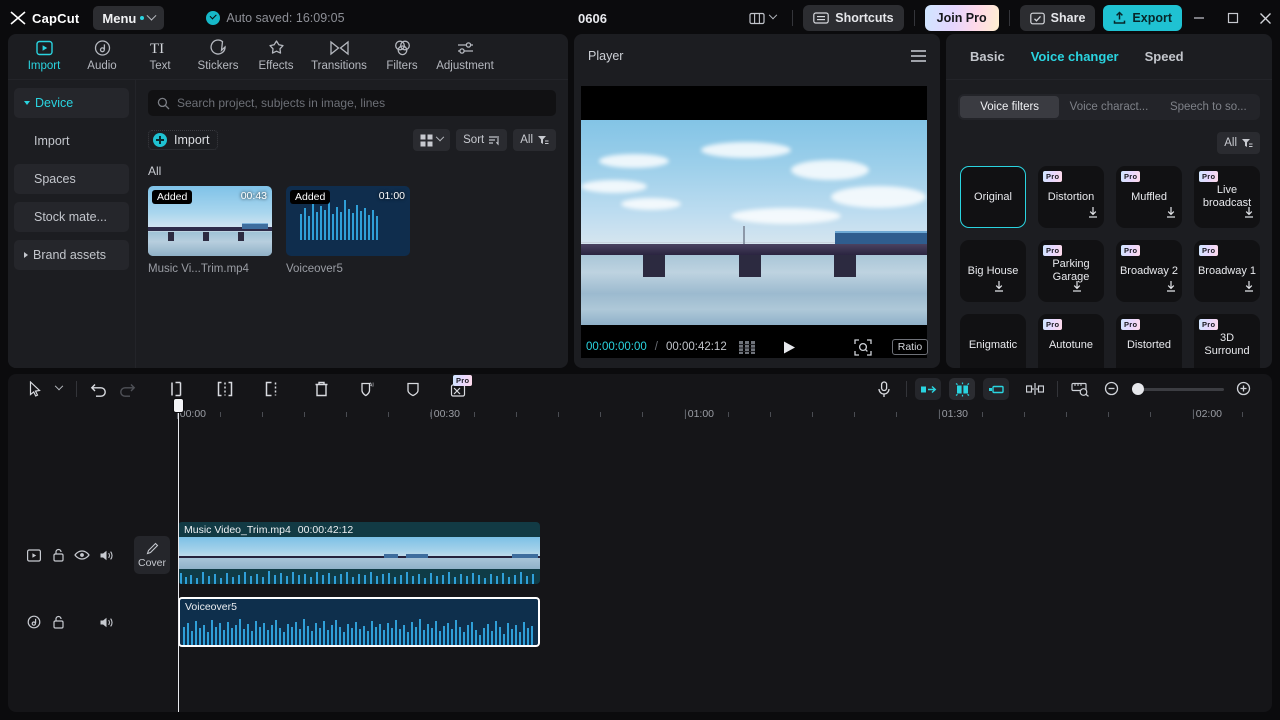 The width and height of the screenshot is (1280, 720). Describe the element at coordinates (362, 103) in the screenshot. I see `search-input` at that location.